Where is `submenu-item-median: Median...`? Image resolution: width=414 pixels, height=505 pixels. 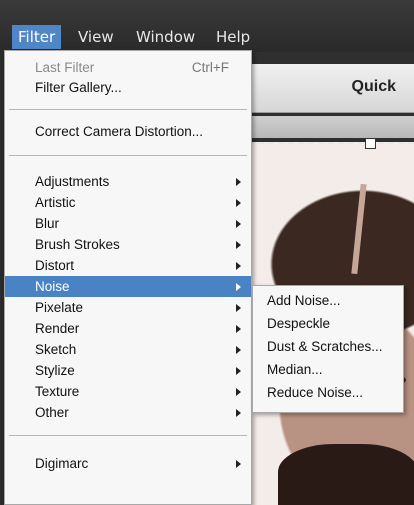 submenu-item-median: Median... is located at coordinates (328, 370).